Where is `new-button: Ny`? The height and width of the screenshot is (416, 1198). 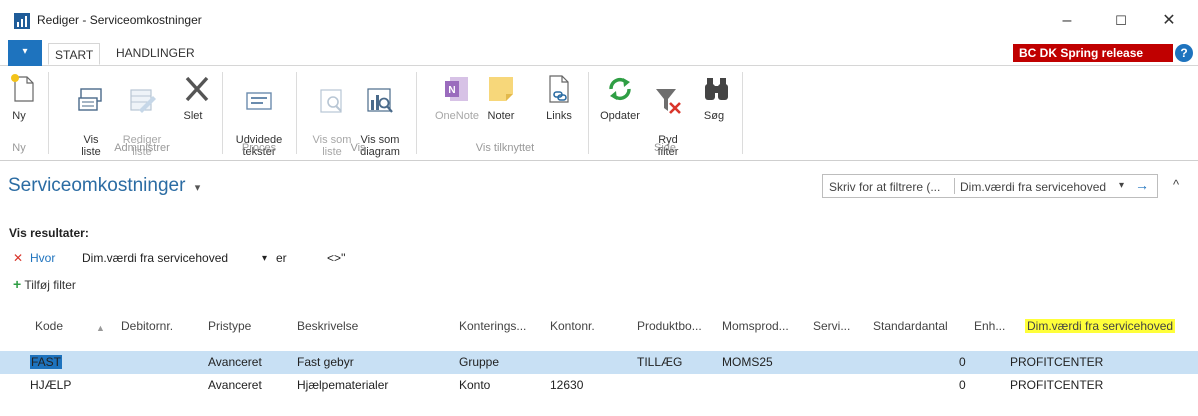
new-button: Ny is located at coordinates (20, 97).